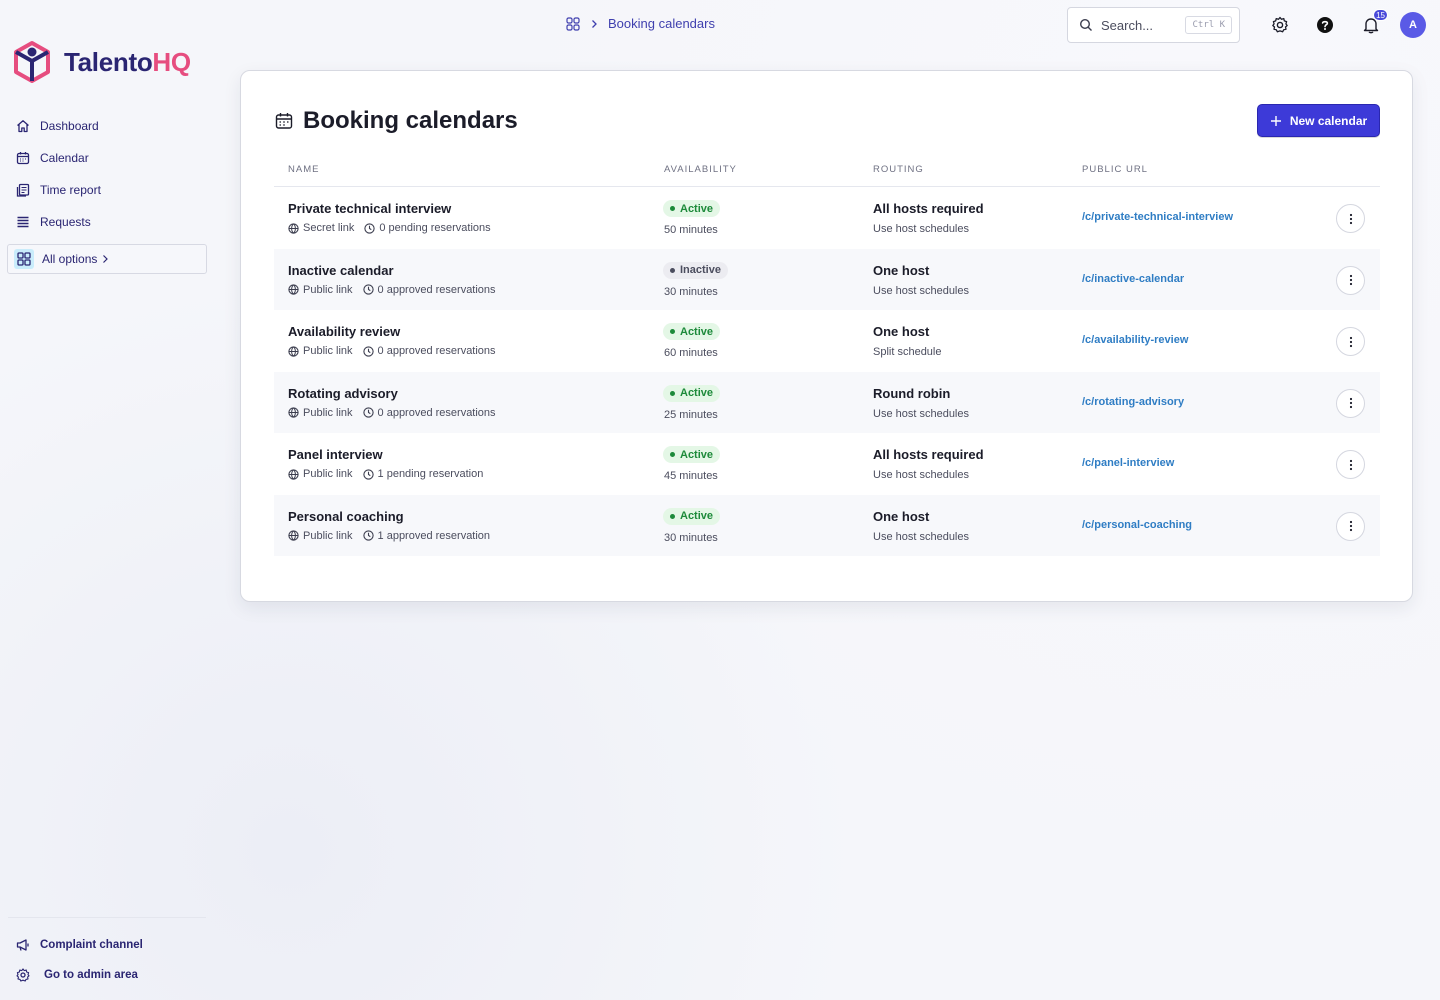 This screenshot has width=1440, height=1000. Describe the element at coordinates (901, 270) in the screenshot. I see `routing: One host` at that location.